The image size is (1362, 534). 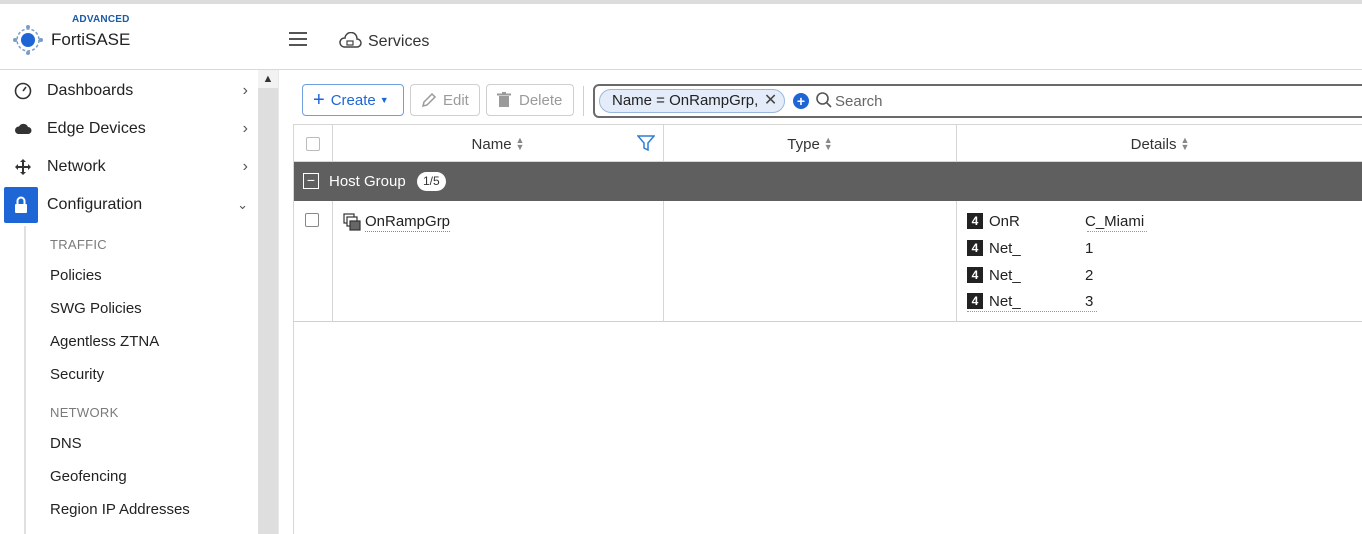 What do you see at coordinates (824, 100) in the screenshot?
I see `search-icon` at bounding box center [824, 100].